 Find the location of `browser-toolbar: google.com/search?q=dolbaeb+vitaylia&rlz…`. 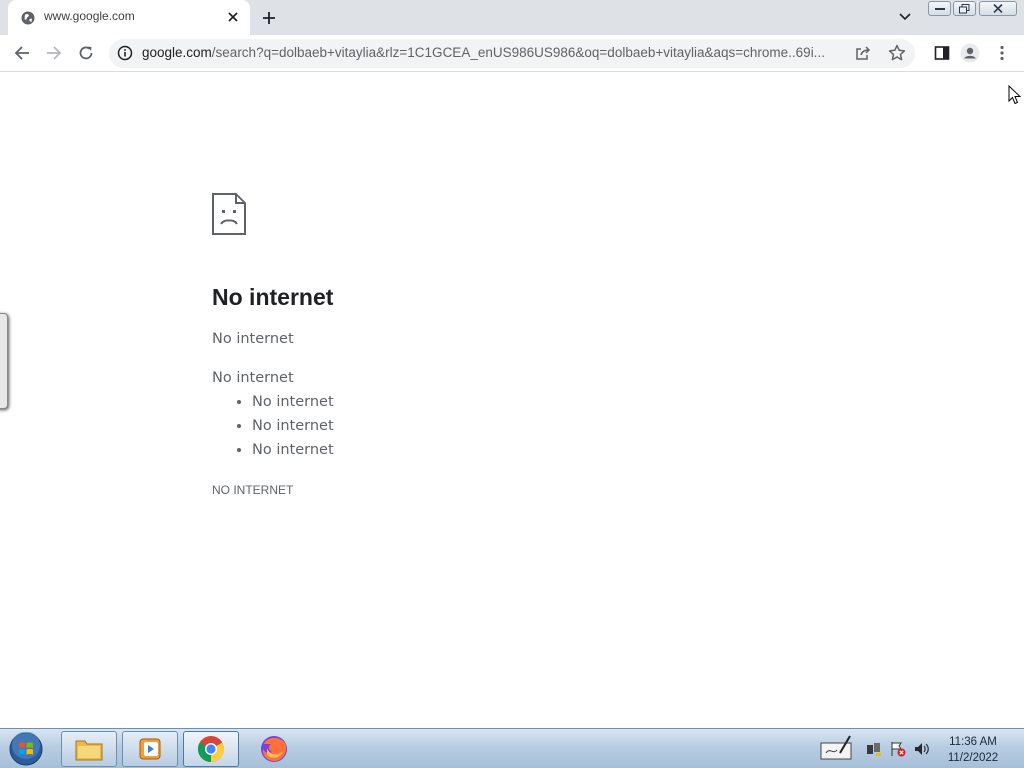

browser-toolbar: google.com/search?q=dolbaeb+vitaylia&rlz… is located at coordinates (512, 53).